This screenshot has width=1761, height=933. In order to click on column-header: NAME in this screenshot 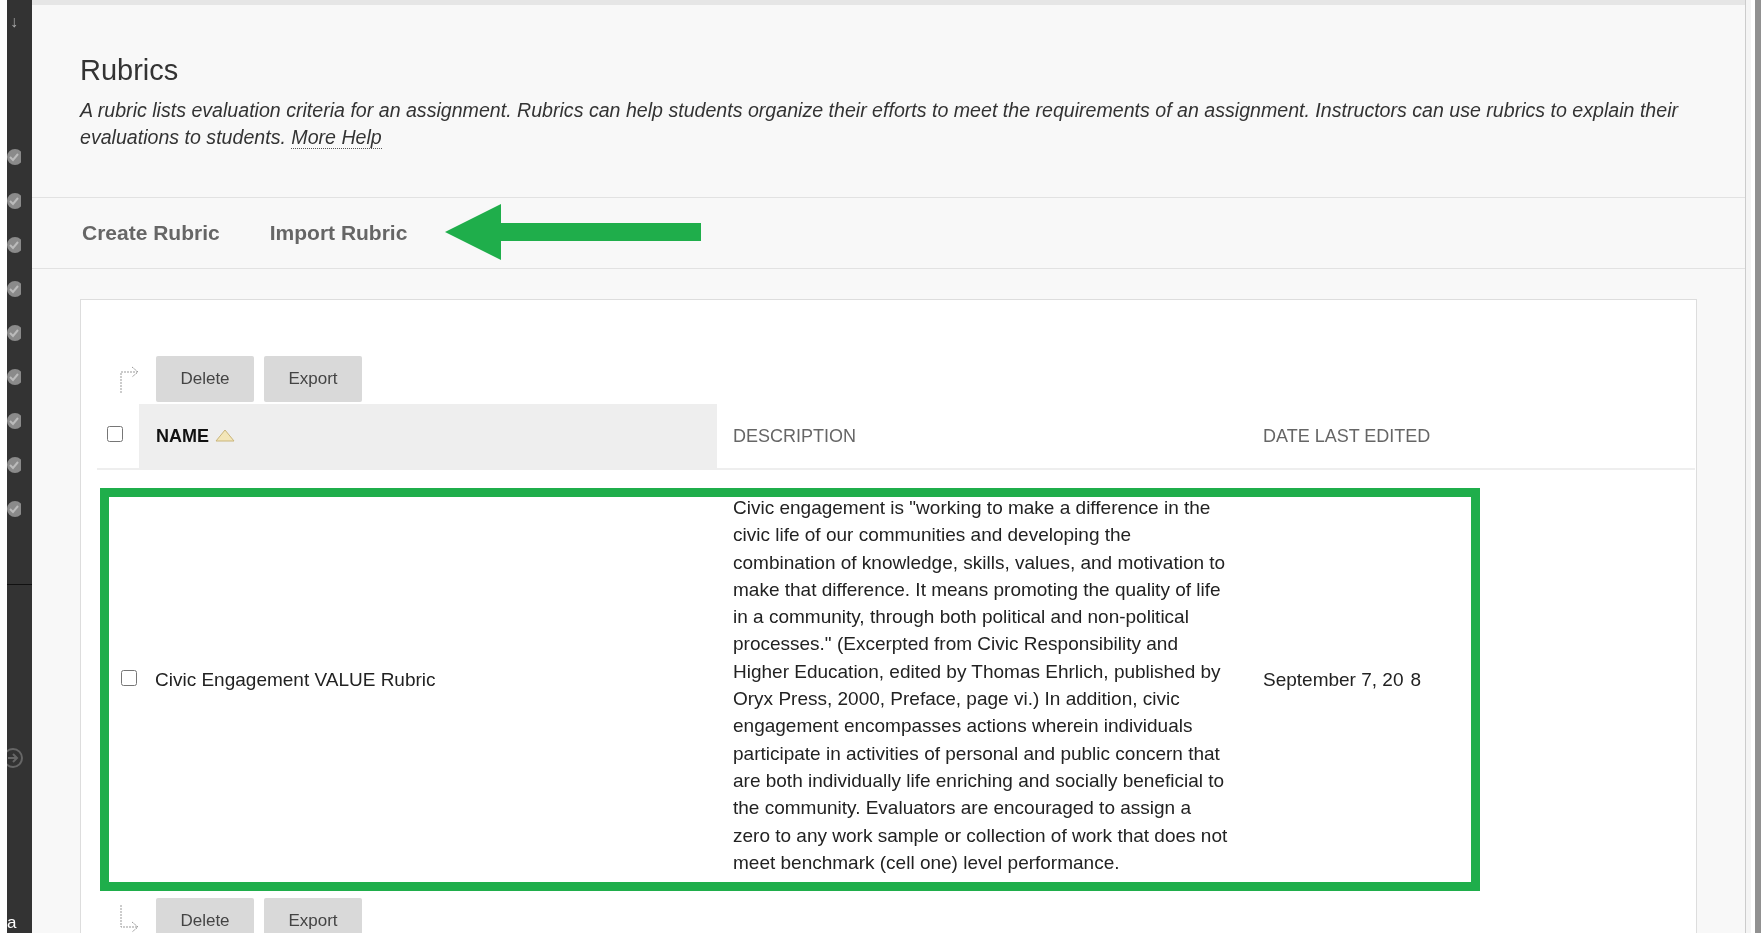, I will do `click(428, 436)`.